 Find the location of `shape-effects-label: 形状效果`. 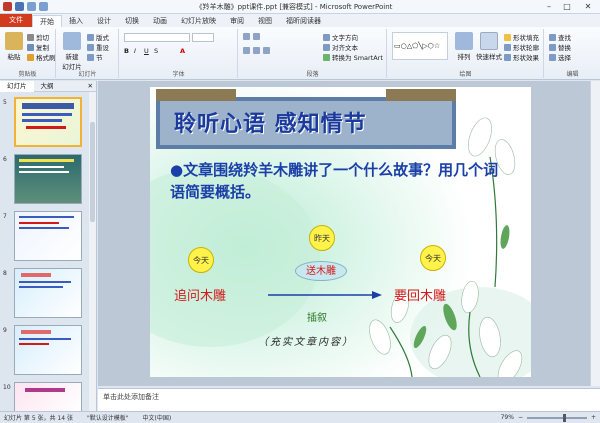

shape-effects-label: 形状效果 is located at coordinates (526, 58).